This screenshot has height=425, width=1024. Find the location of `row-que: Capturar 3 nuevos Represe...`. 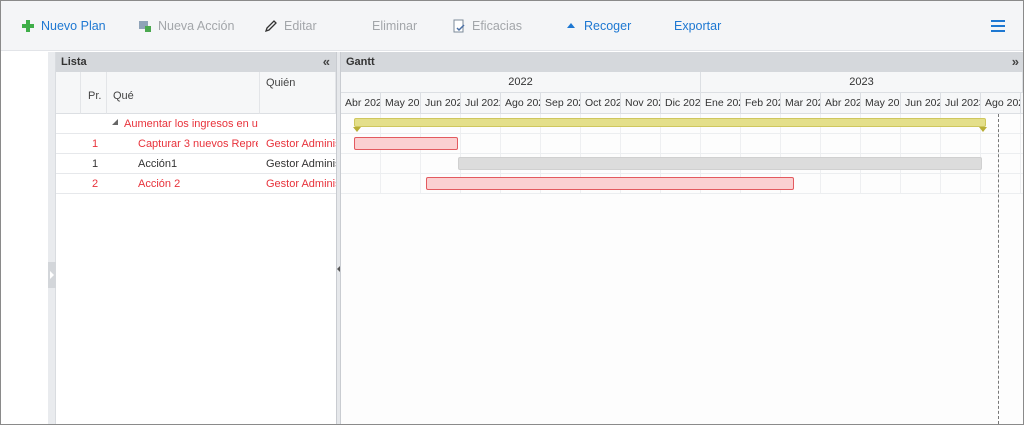

row-que: Capturar 3 nuevos Represe... is located at coordinates (198, 144).